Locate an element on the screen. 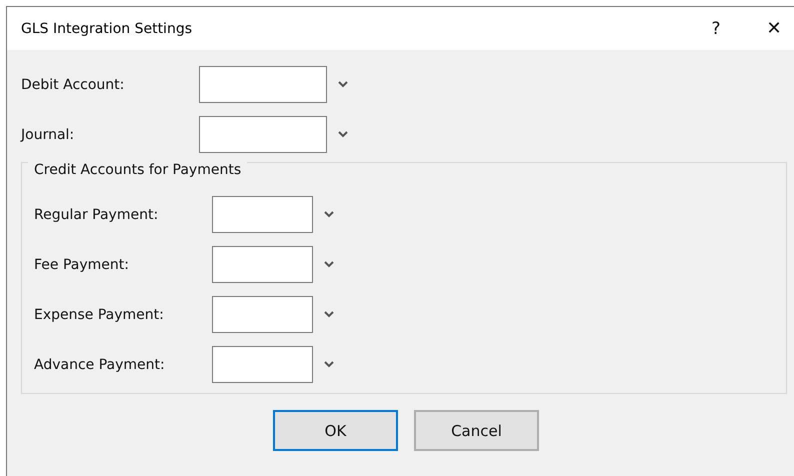 This screenshot has width=794, height=476. help-button: ? is located at coordinates (716, 28).